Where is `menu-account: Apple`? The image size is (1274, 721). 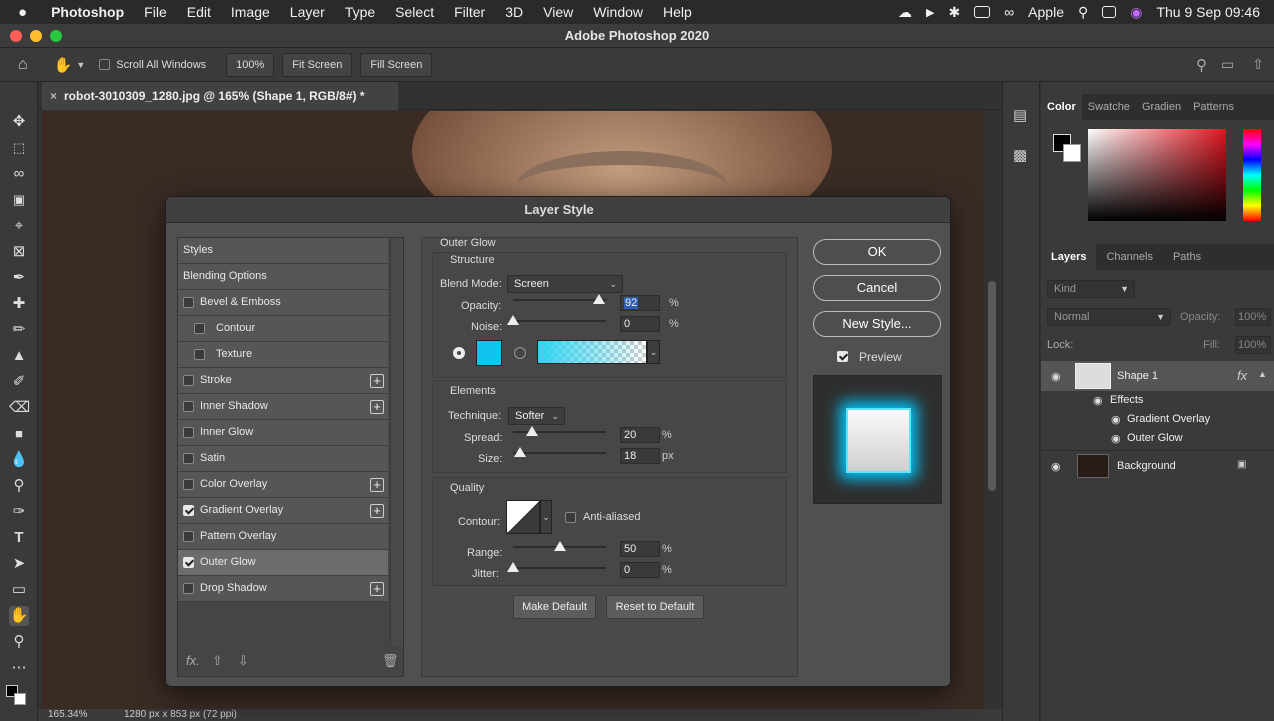 menu-account: Apple is located at coordinates (1046, 12).